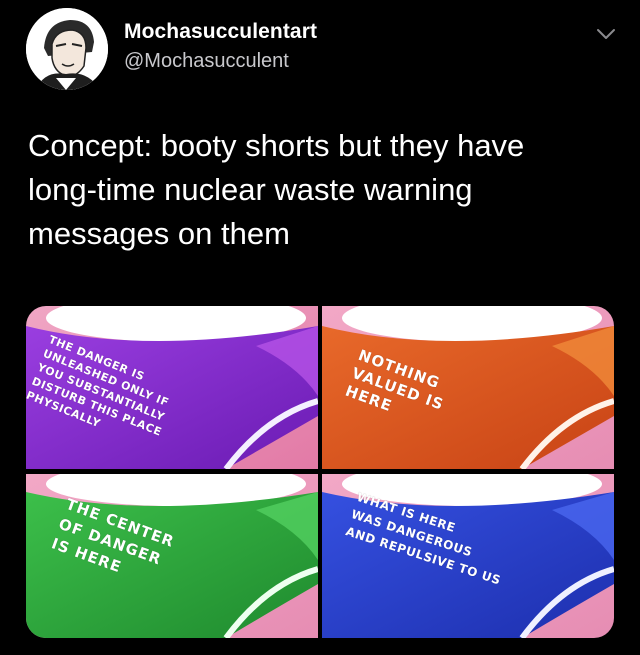 The height and width of the screenshot is (655, 640). I want to click on media-panel-orange: Nothing valued is here, so click(468, 387).